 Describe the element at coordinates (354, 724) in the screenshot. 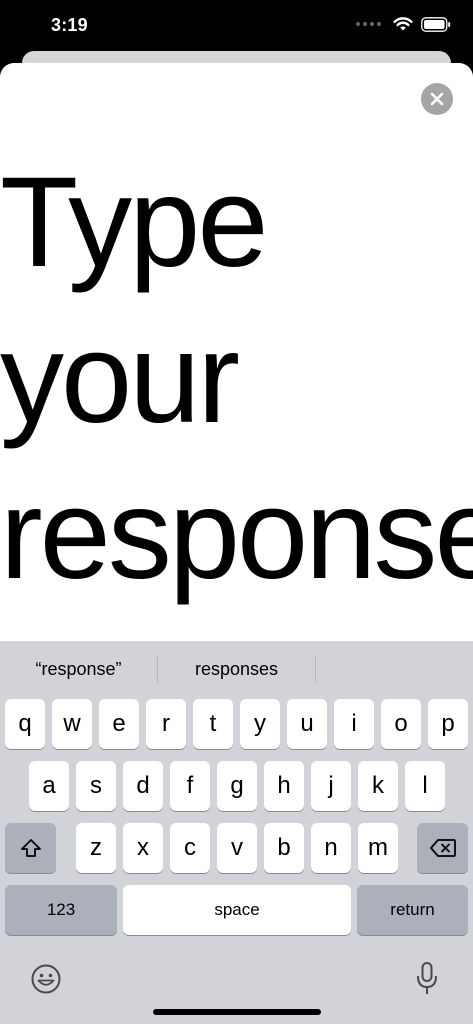

I see `key-i: i` at that location.